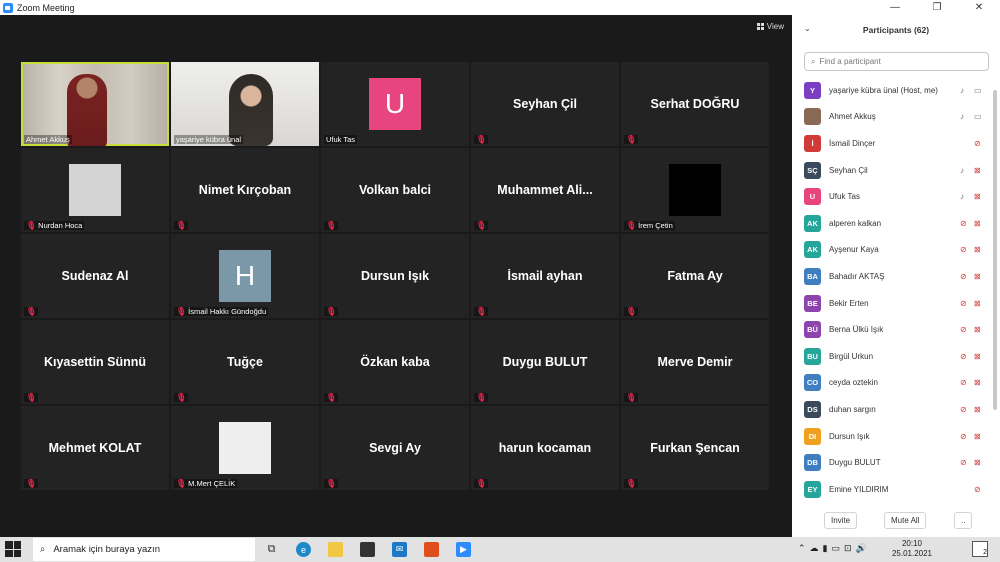 The width and height of the screenshot is (1000, 562). I want to click on participant-row: DB Duygu BULUT ⊘ ⊠, so click(892, 462).